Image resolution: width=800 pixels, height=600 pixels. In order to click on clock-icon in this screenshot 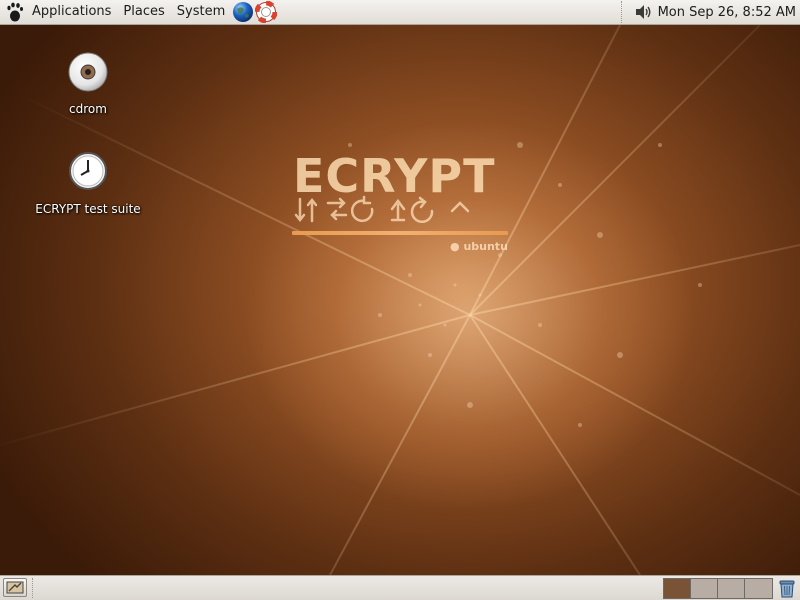, I will do `click(88, 174)`.